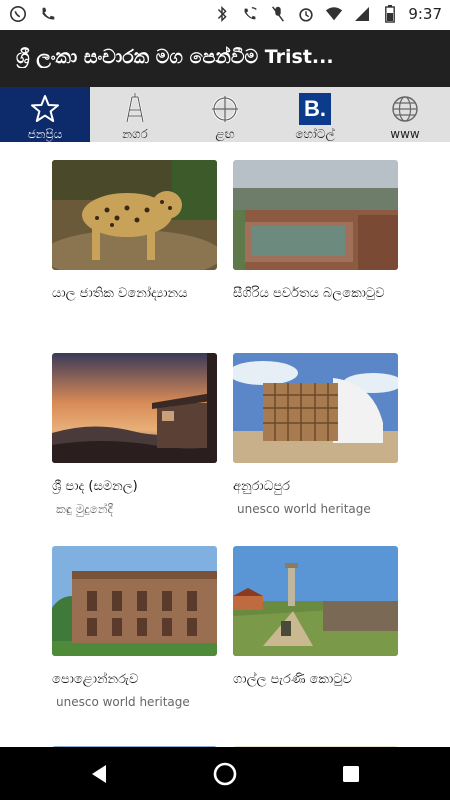 This screenshot has width=450, height=800. I want to click on tab-label: ළඟ, so click(225, 134).